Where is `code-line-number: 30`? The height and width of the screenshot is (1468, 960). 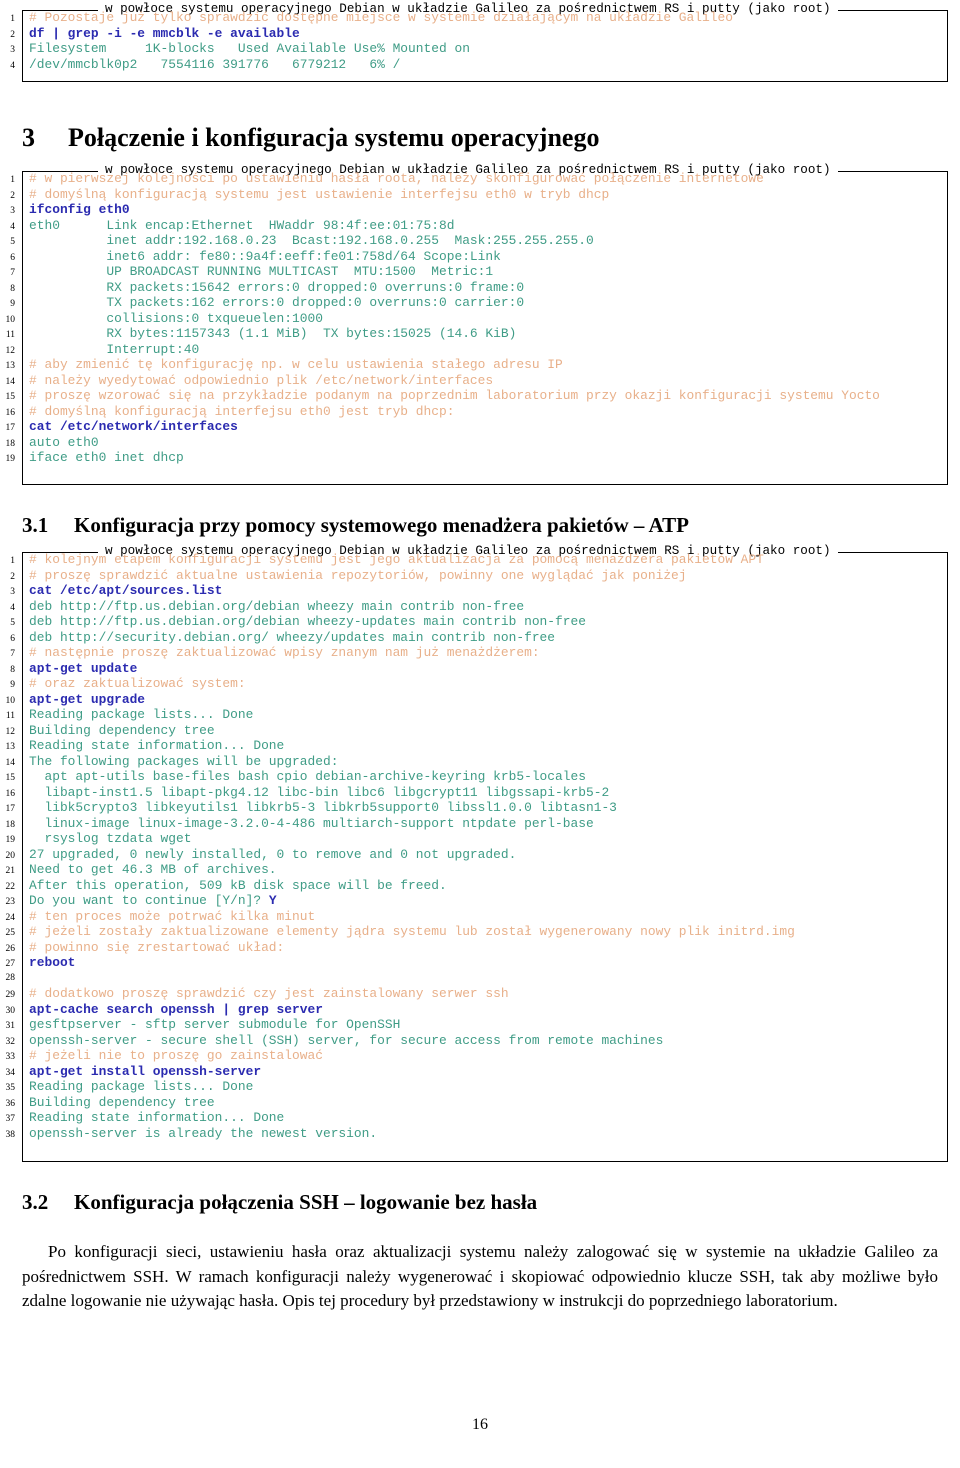 code-line-number: 30 is located at coordinates (10, 1010).